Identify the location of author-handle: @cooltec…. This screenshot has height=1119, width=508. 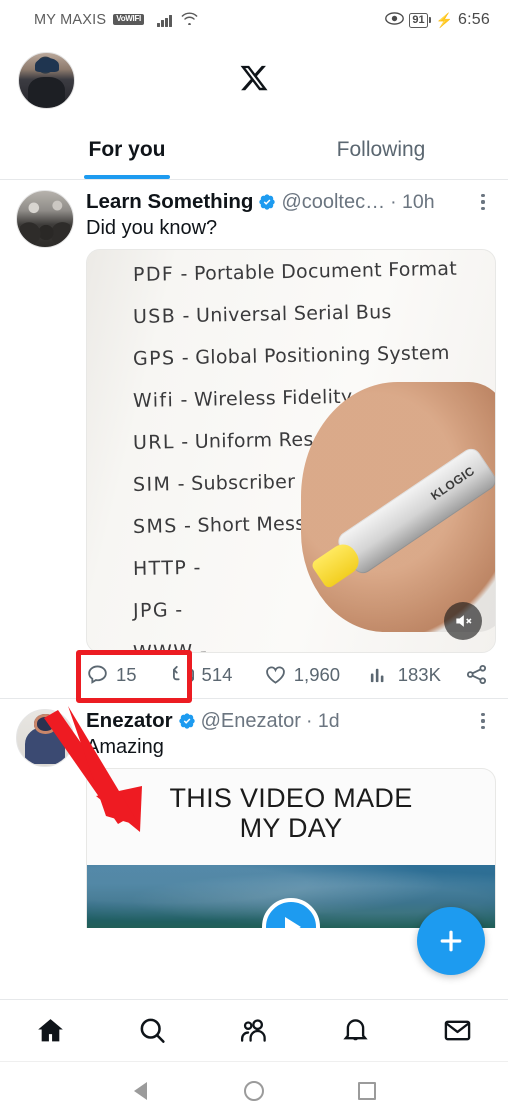
(333, 202).